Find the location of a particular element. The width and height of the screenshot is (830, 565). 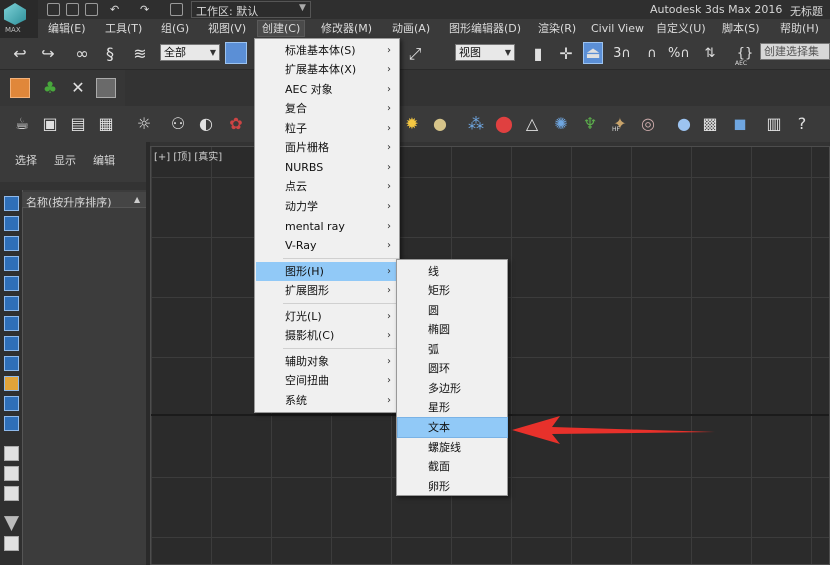

tab-select: 选择 is located at coordinates (26, 160).